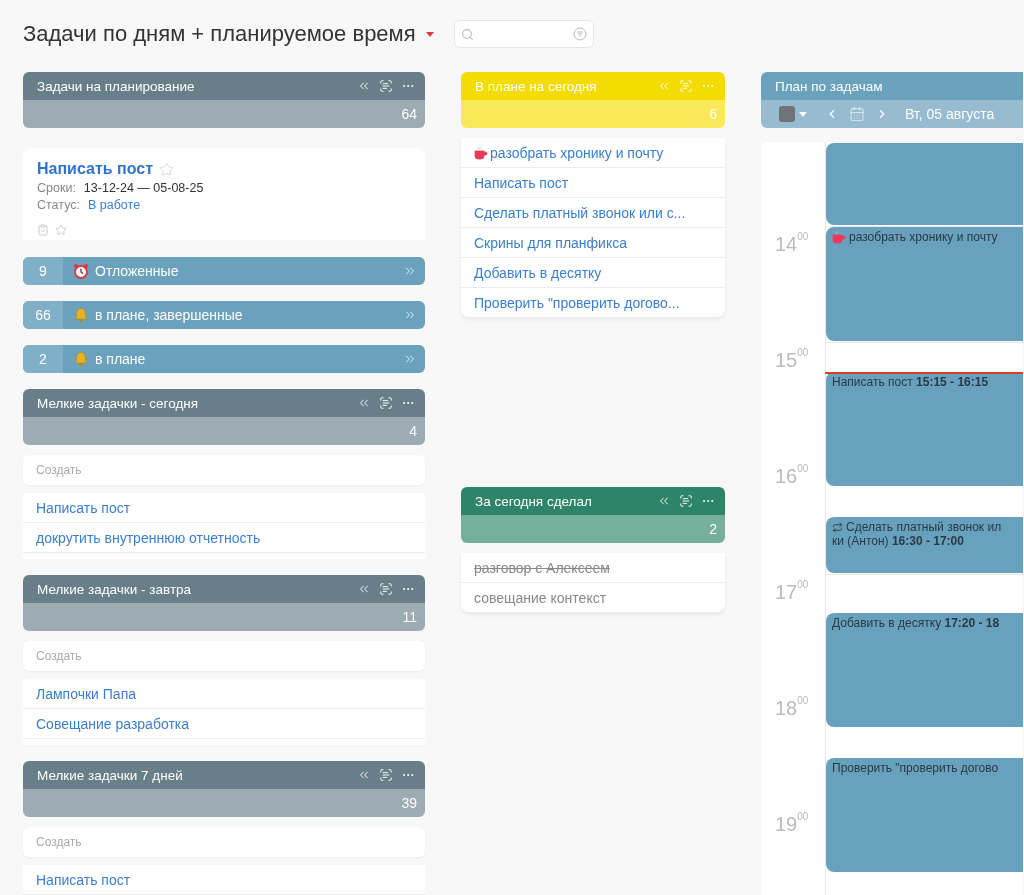 Image resolution: width=1024 pixels, height=895 pixels. What do you see at coordinates (924, 284) in the screenshot?
I see `calendar-event: разобрать хронику и почту` at bounding box center [924, 284].